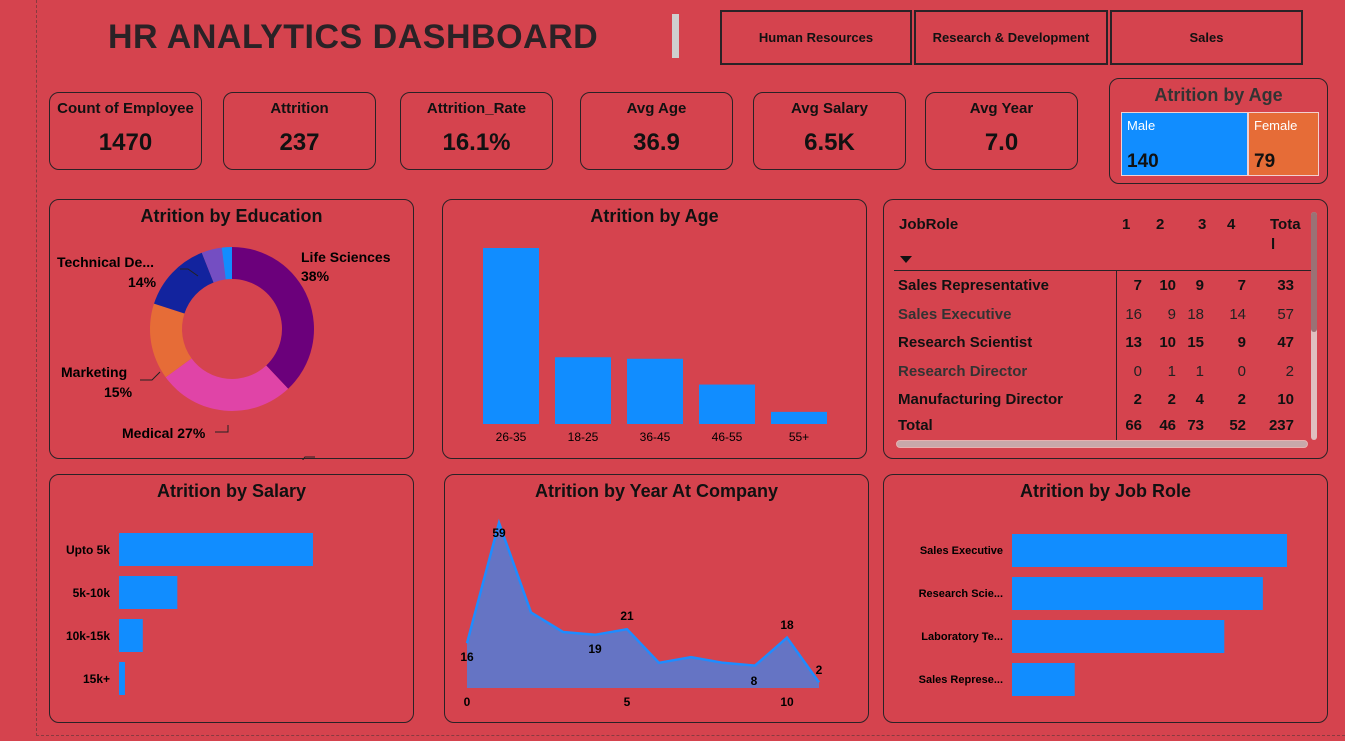 This screenshot has height=741, width=1345. I want to click on year-point-label: 8, so click(754, 681).